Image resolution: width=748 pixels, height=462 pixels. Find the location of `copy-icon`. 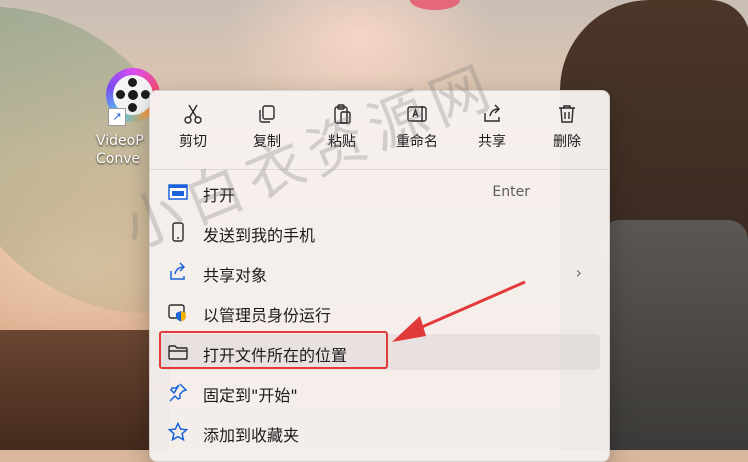

copy-icon is located at coordinates (267, 114).